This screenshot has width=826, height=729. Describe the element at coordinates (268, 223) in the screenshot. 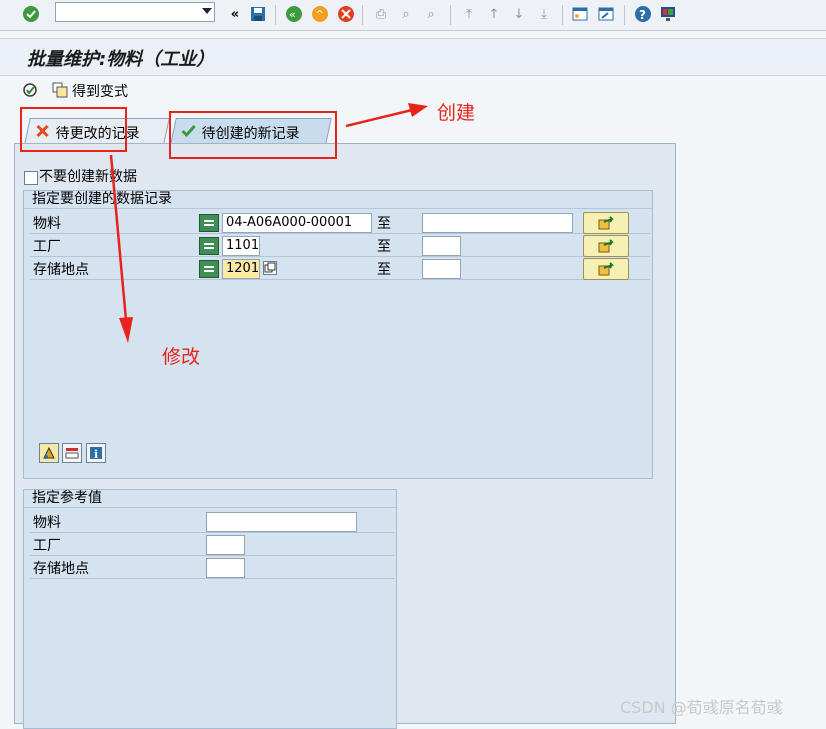

I see `annotation-arrows` at that location.